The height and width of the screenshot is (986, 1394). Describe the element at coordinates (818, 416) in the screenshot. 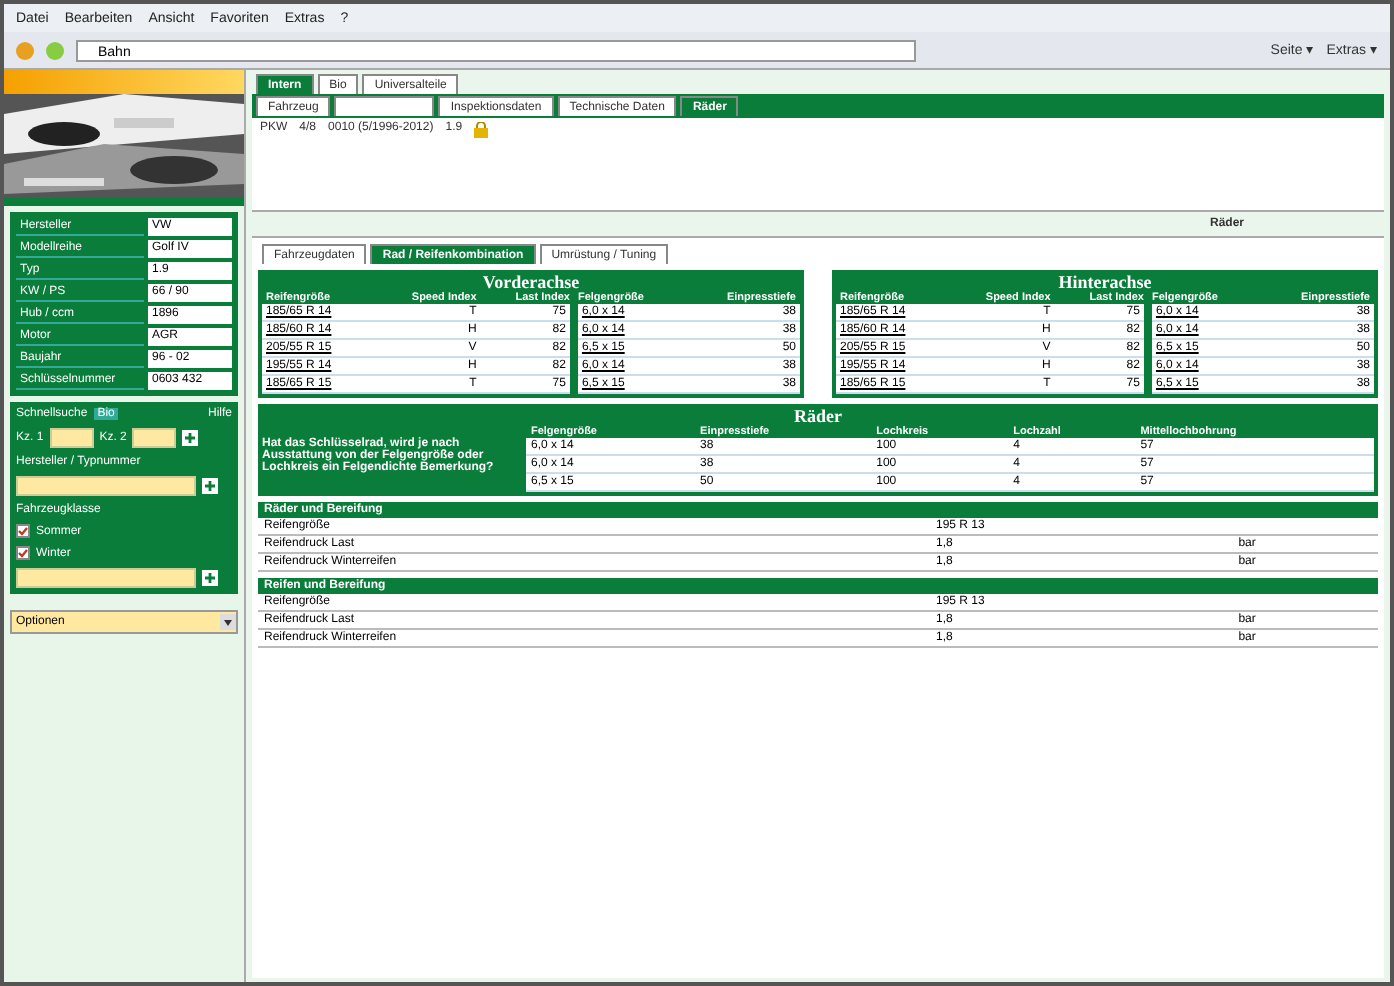

I see `table-title: Räder` at that location.